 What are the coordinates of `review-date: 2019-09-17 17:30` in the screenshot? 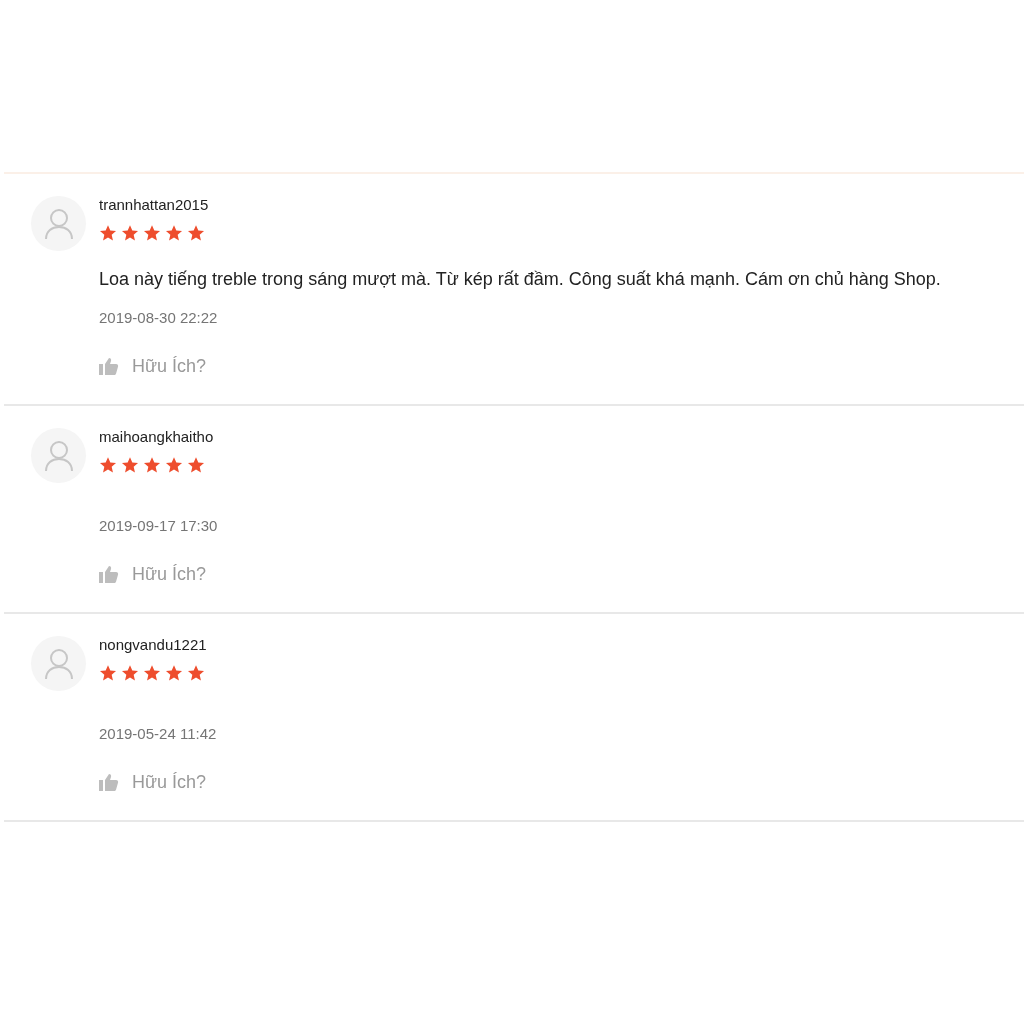 It's located at (159, 526).